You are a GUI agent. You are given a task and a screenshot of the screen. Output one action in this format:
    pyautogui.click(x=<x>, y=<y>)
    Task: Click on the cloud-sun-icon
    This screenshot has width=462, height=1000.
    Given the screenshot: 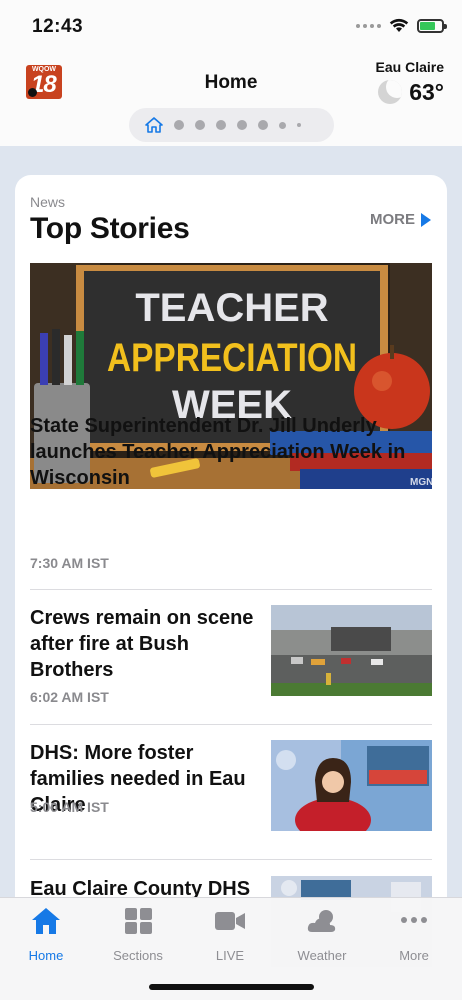 What is the action you would take?
    pyautogui.click(x=321, y=921)
    